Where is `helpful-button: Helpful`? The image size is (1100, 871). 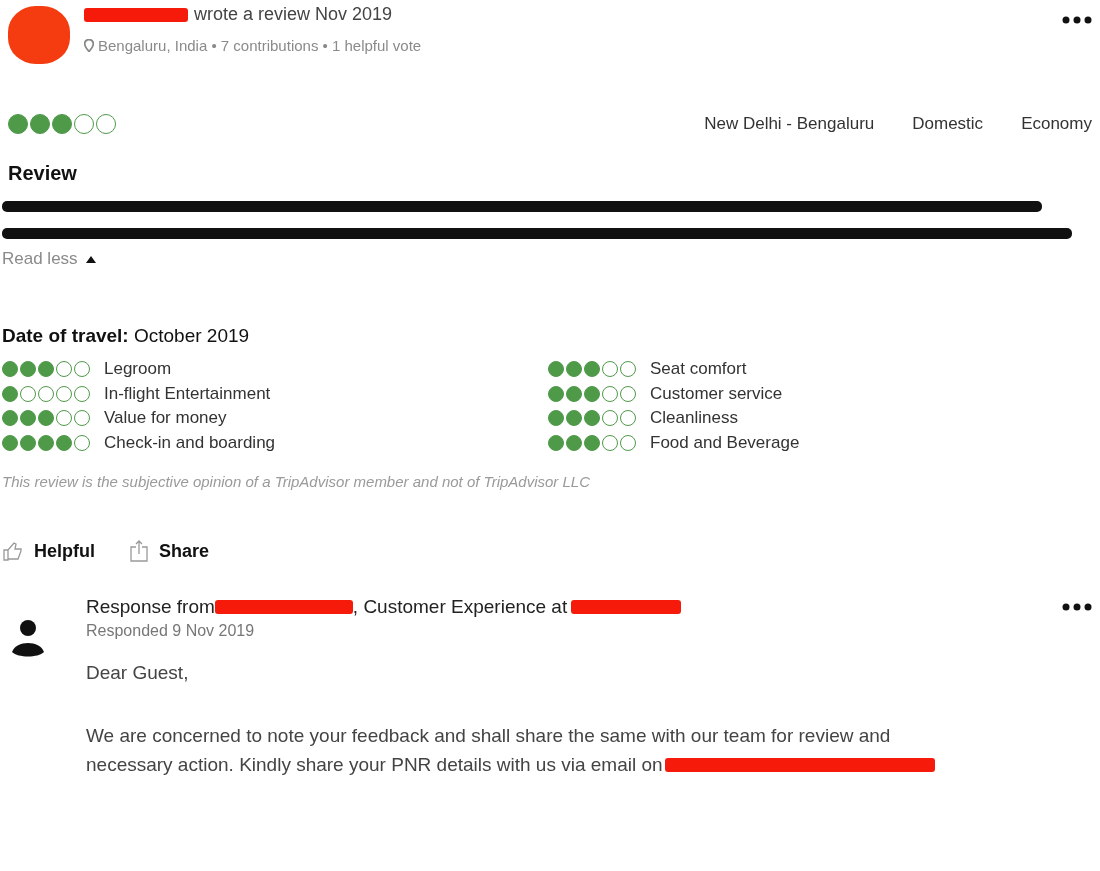
helpful-button: Helpful is located at coordinates (48, 551).